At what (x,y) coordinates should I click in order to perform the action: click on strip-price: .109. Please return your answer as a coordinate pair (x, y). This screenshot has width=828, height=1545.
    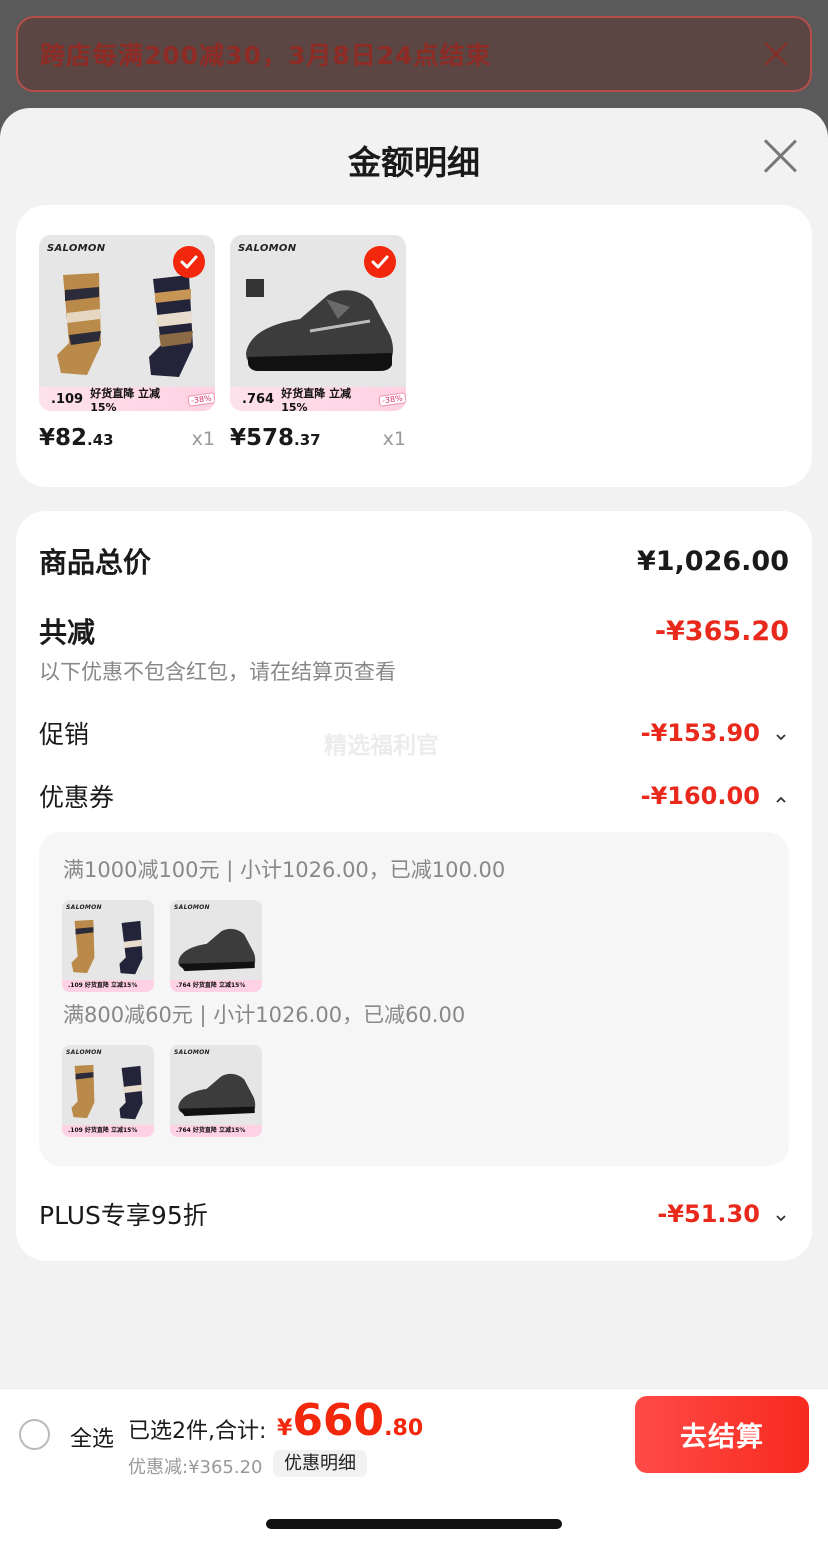
    Looking at the image, I should click on (67, 399).